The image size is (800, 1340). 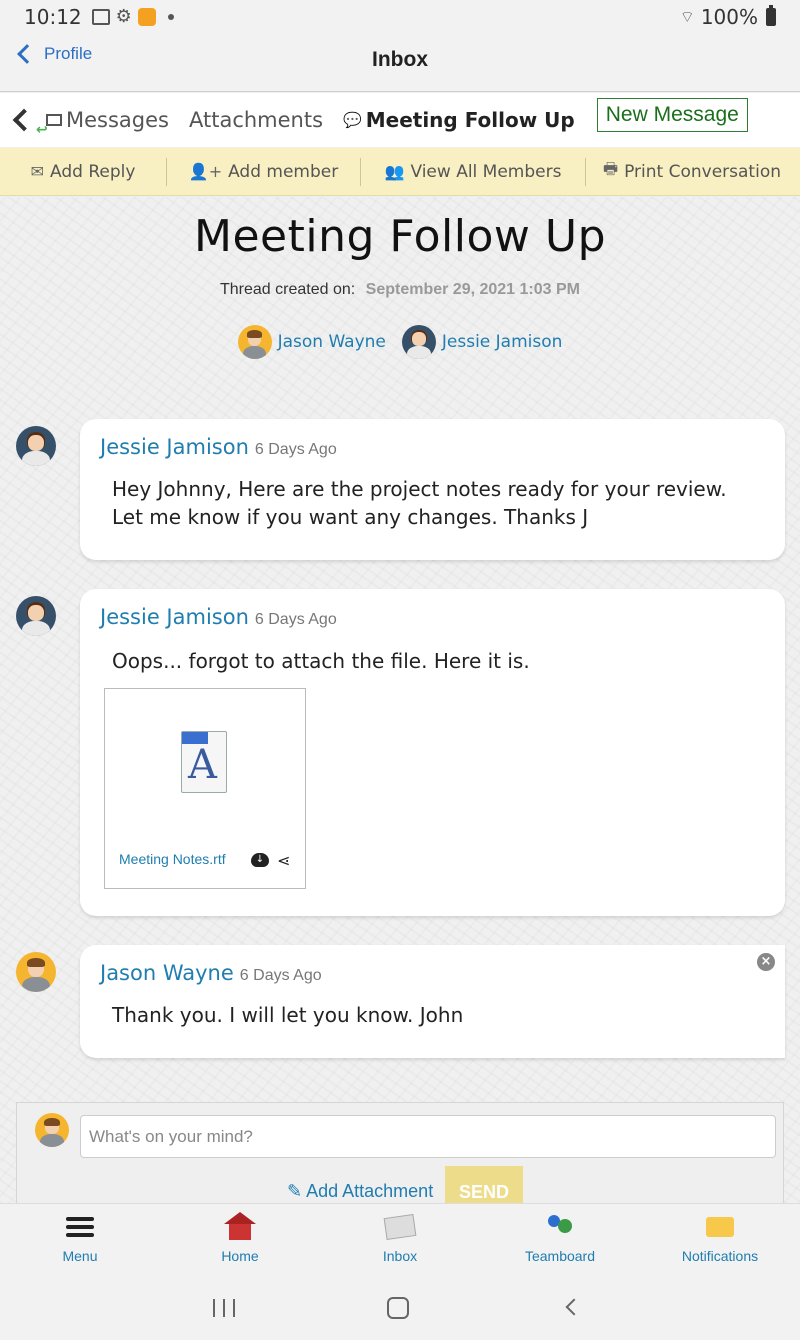 I want to click on printer-icon: 🖶, so click(x=610, y=168).